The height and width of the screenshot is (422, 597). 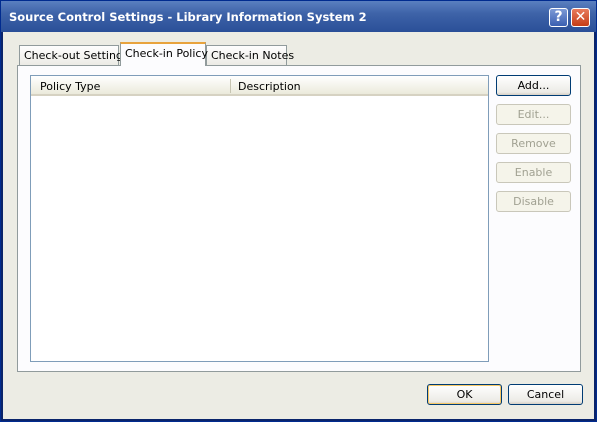 What do you see at coordinates (533, 143) in the screenshot?
I see `remove-button: Remove` at bounding box center [533, 143].